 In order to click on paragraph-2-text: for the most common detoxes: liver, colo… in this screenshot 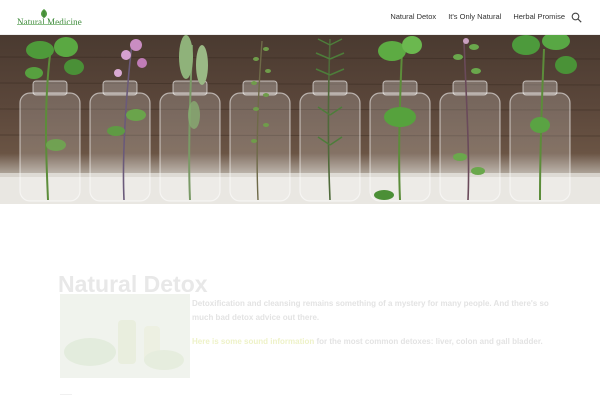, I will do `click(428, 341)`.